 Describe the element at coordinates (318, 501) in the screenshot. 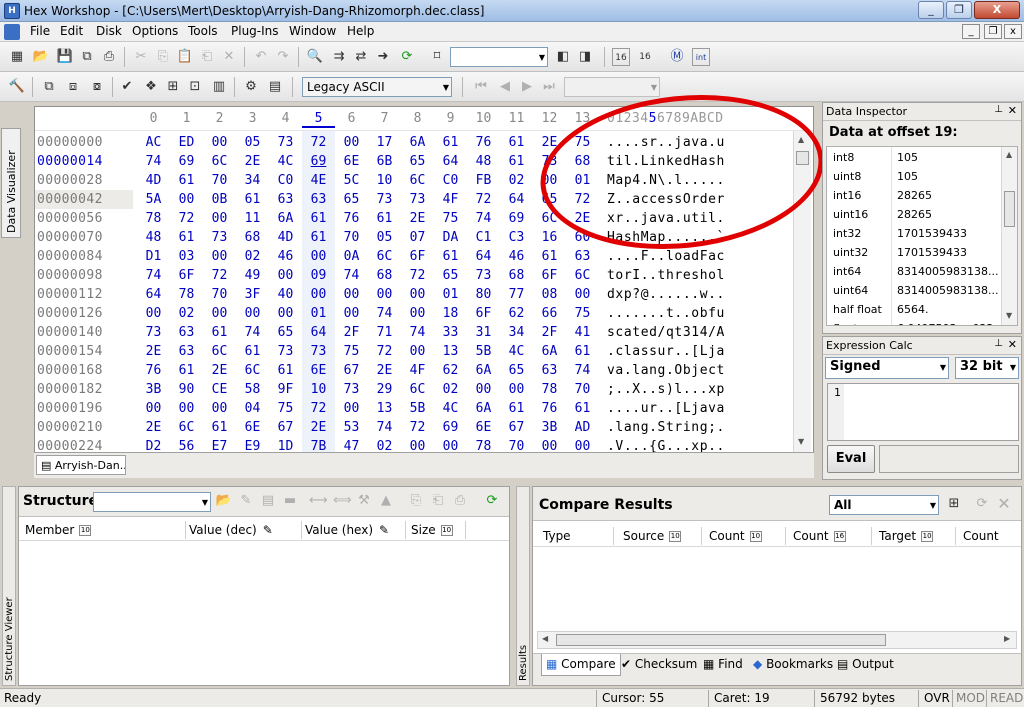

I see `expand-icon: ⟷` at that location.